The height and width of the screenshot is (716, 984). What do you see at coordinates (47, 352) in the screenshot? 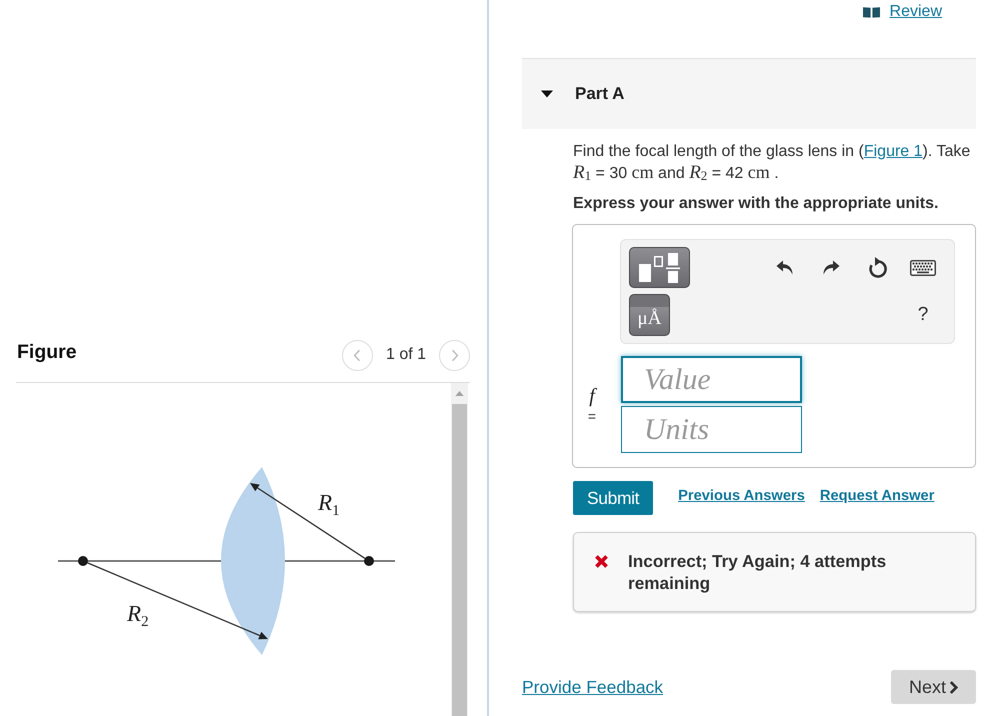
I see `figure-title: Figure` at bounding box center [47, 352].